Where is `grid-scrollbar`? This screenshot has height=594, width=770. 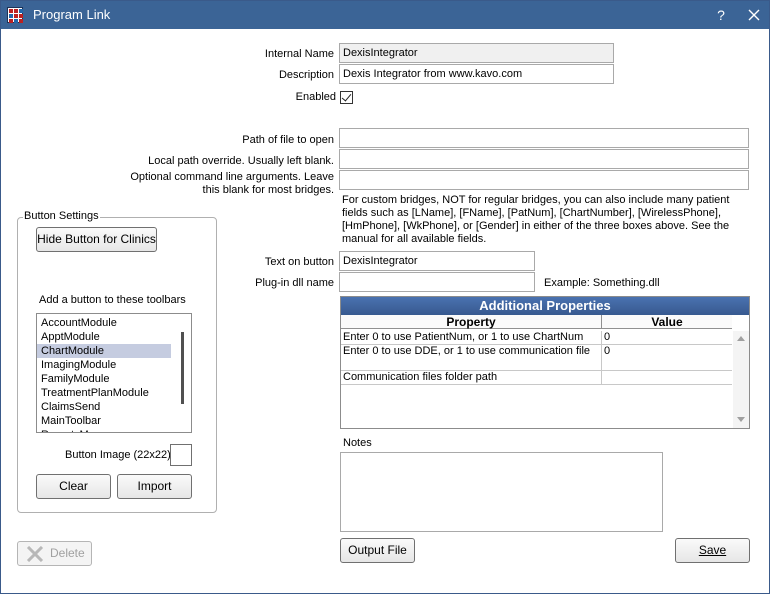
grid-scrollbar is located at coordinates (741, 379).